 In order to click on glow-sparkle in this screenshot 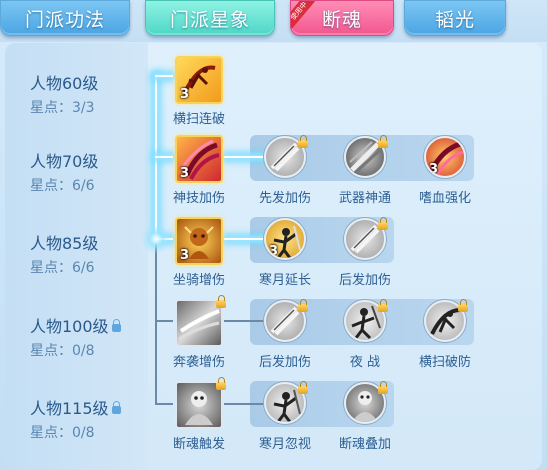, I will do `click(156, 239)`.